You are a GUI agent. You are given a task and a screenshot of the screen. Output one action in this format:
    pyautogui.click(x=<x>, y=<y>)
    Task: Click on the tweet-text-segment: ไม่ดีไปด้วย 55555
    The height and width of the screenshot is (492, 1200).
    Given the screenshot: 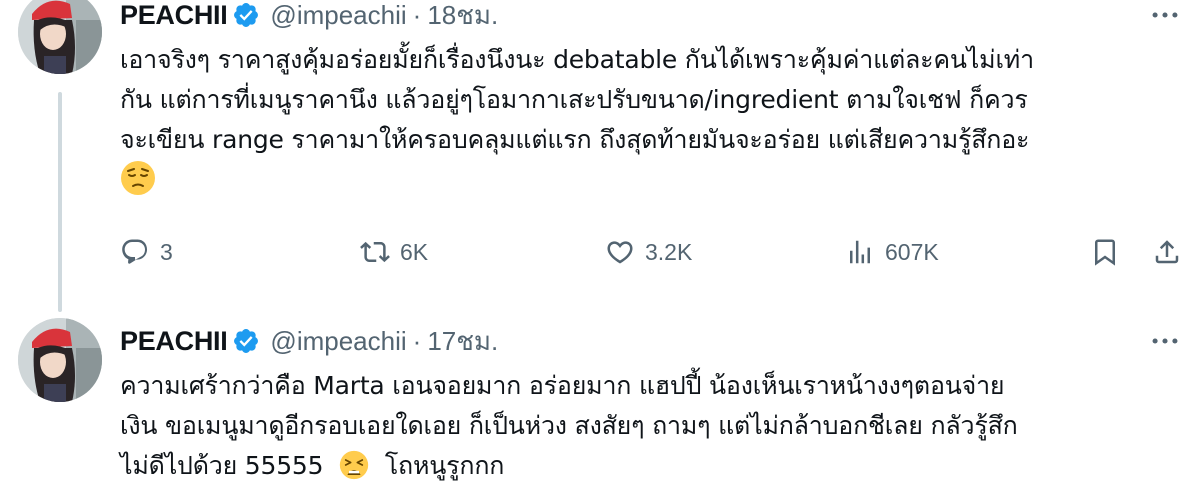 What is the action you would take?
    pyautogui.click(x=222, y=465)
    